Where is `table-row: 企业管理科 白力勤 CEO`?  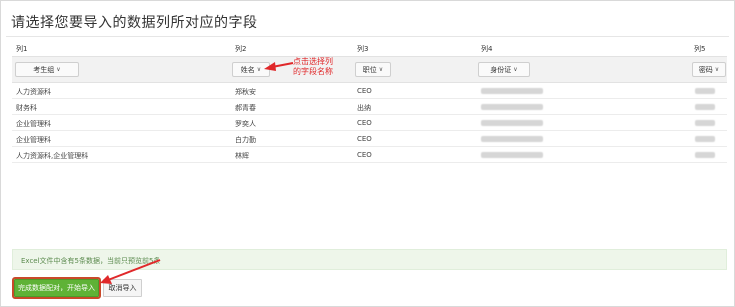
table-row: 企业管理科 白力勤 CEO is located at coordinates (369, 139).